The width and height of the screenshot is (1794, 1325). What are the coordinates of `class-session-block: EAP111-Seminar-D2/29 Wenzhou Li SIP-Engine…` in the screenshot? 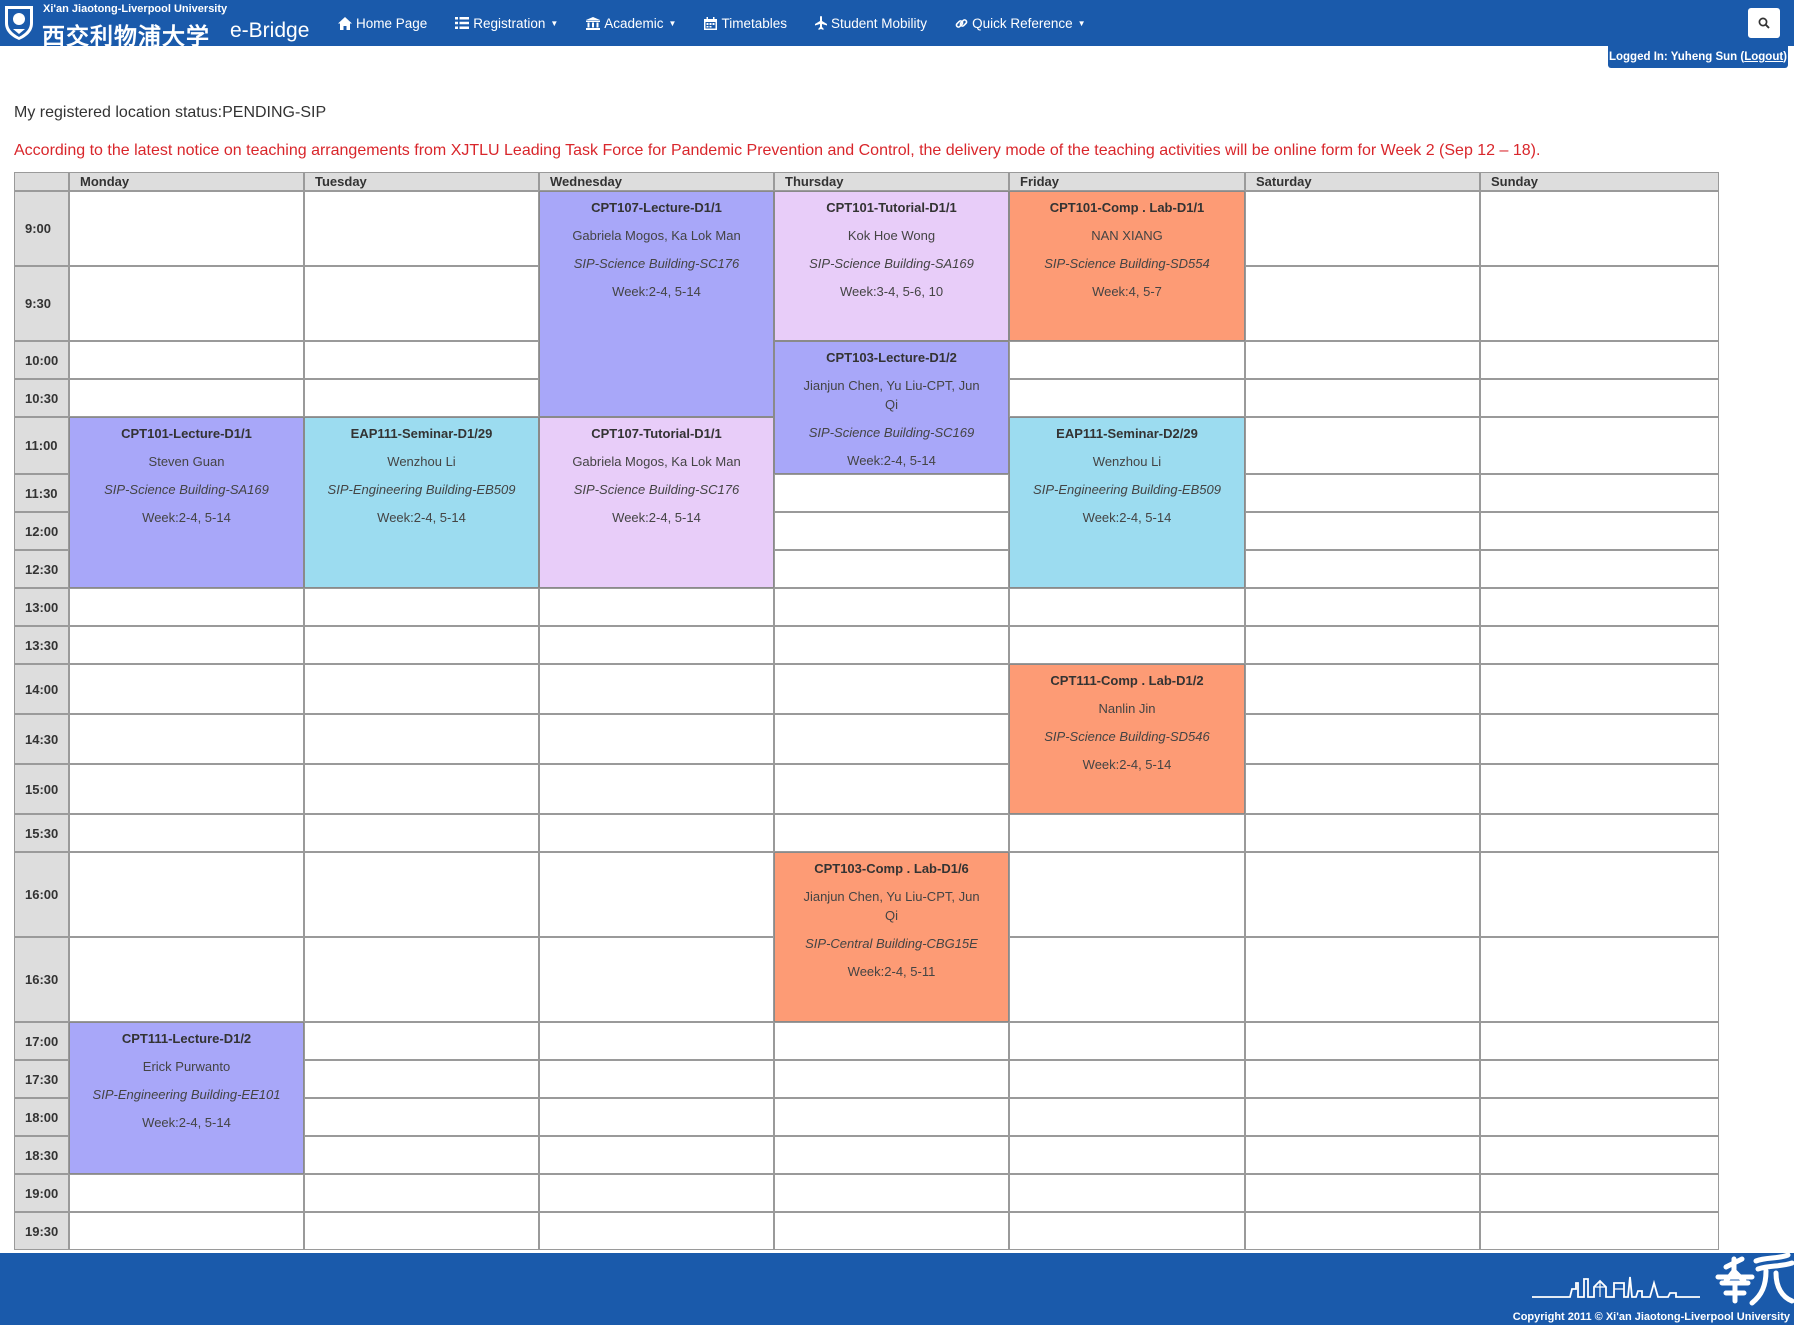 It's located at (1127, 502).